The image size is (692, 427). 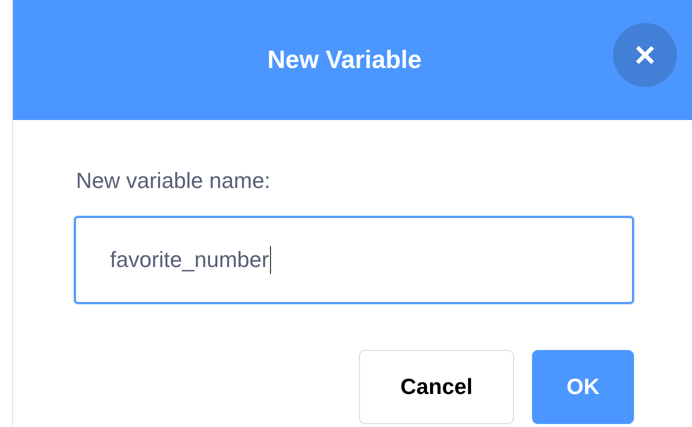 I want to click on cancel-button: Cancel, so click(x=436, y=387).